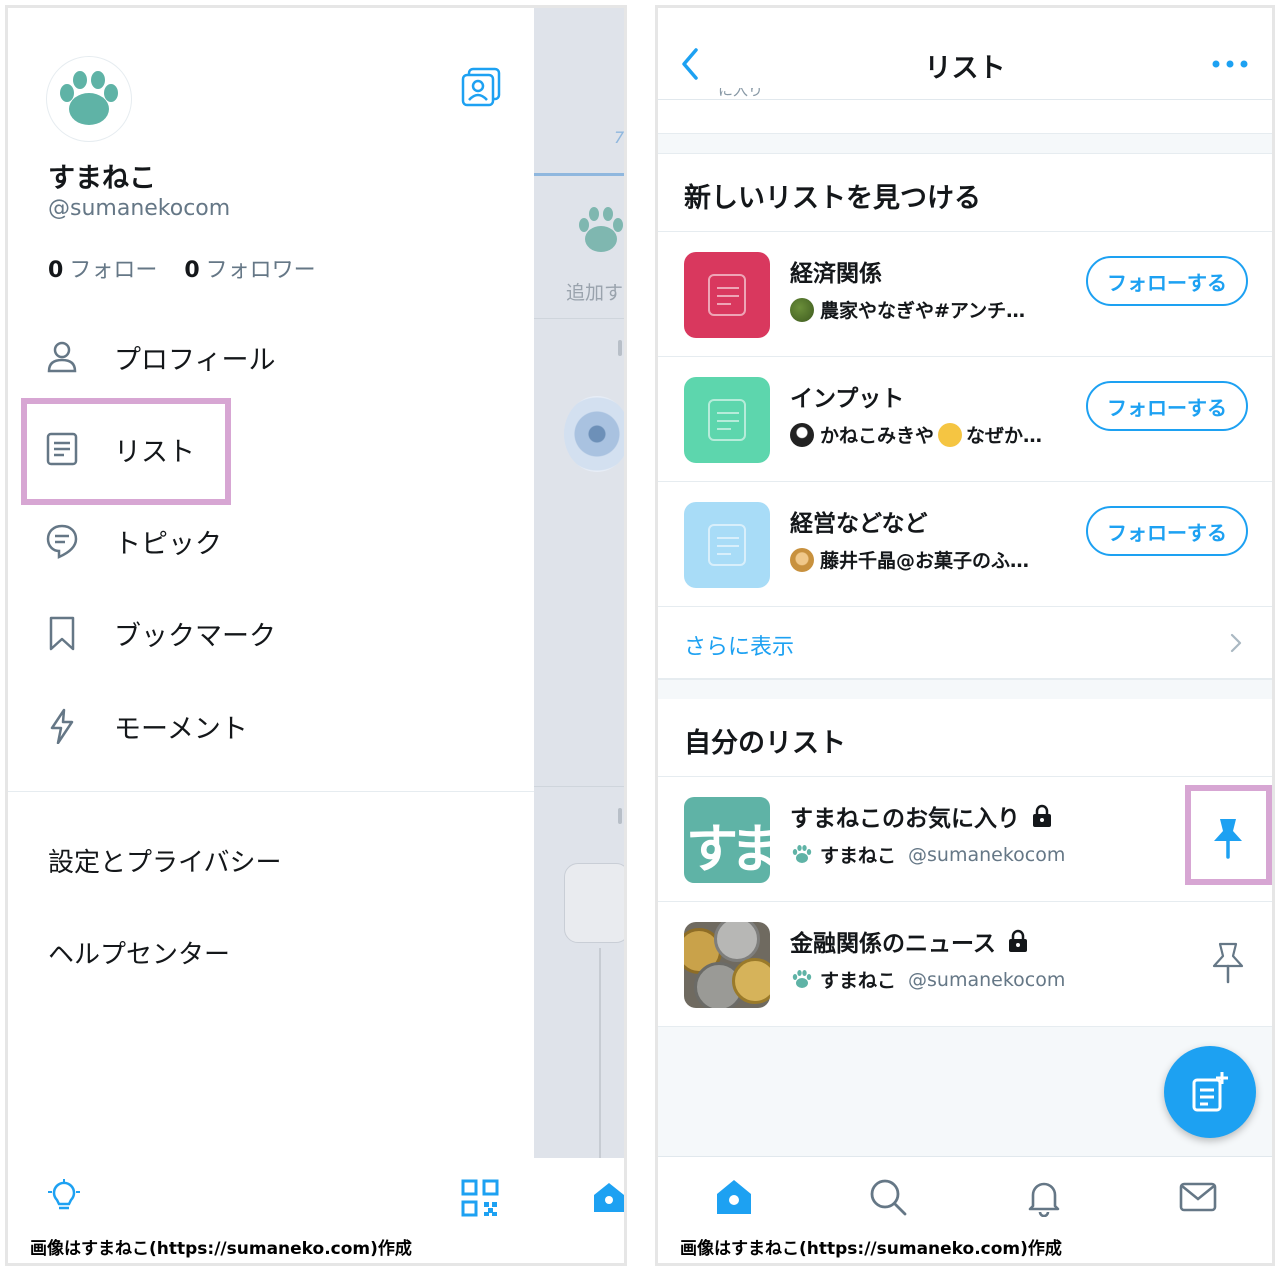 This screenshot has height=1270, width=1280. What do you see at coordinates (139, 208) in the screenshot?
I see `user-handle: @sumanekocom` at bounding box center [139, 208].